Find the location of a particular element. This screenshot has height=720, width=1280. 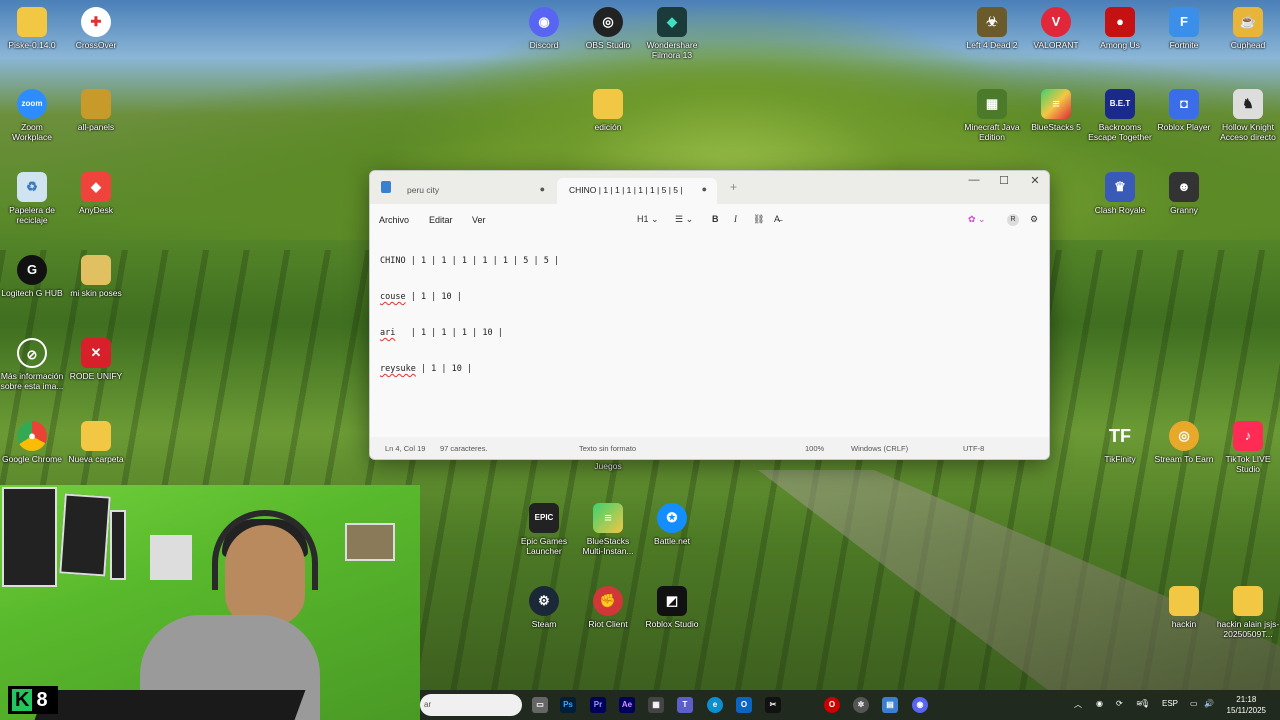

format-indicator: Texto sin formato is located at coordinates (607, 448).